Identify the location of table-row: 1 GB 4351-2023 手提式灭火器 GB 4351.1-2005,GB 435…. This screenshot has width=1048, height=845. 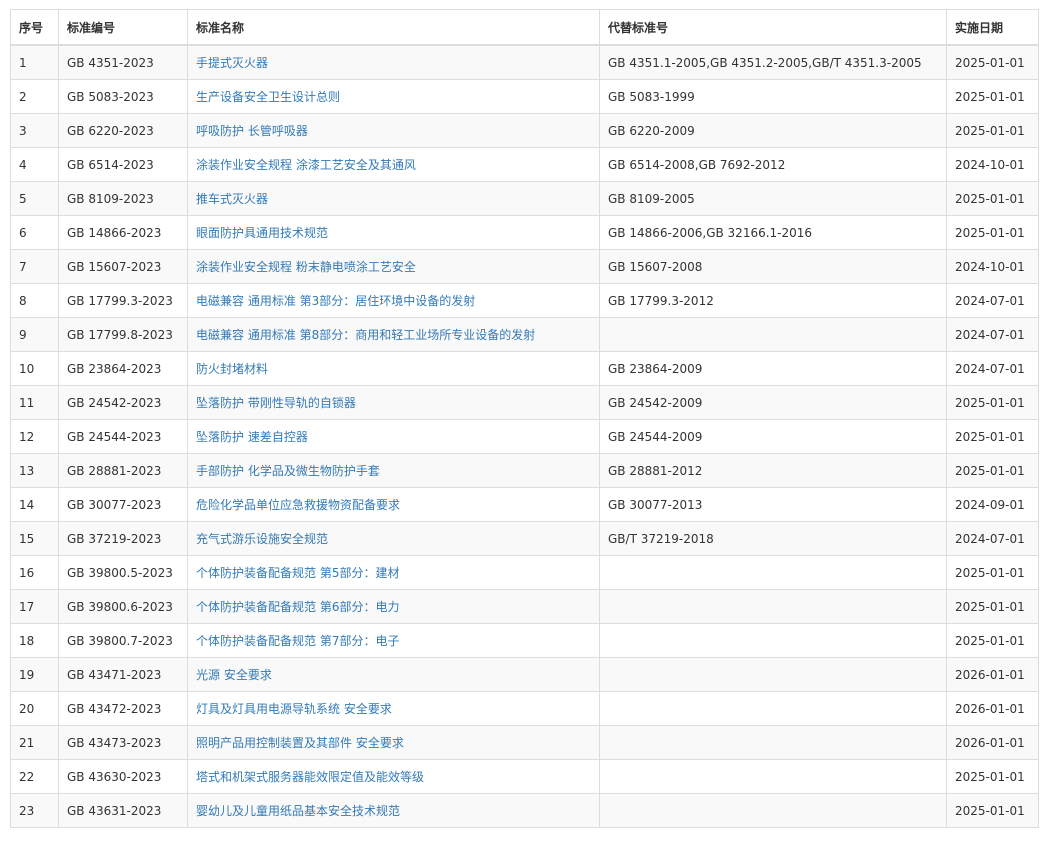
(524, 62).